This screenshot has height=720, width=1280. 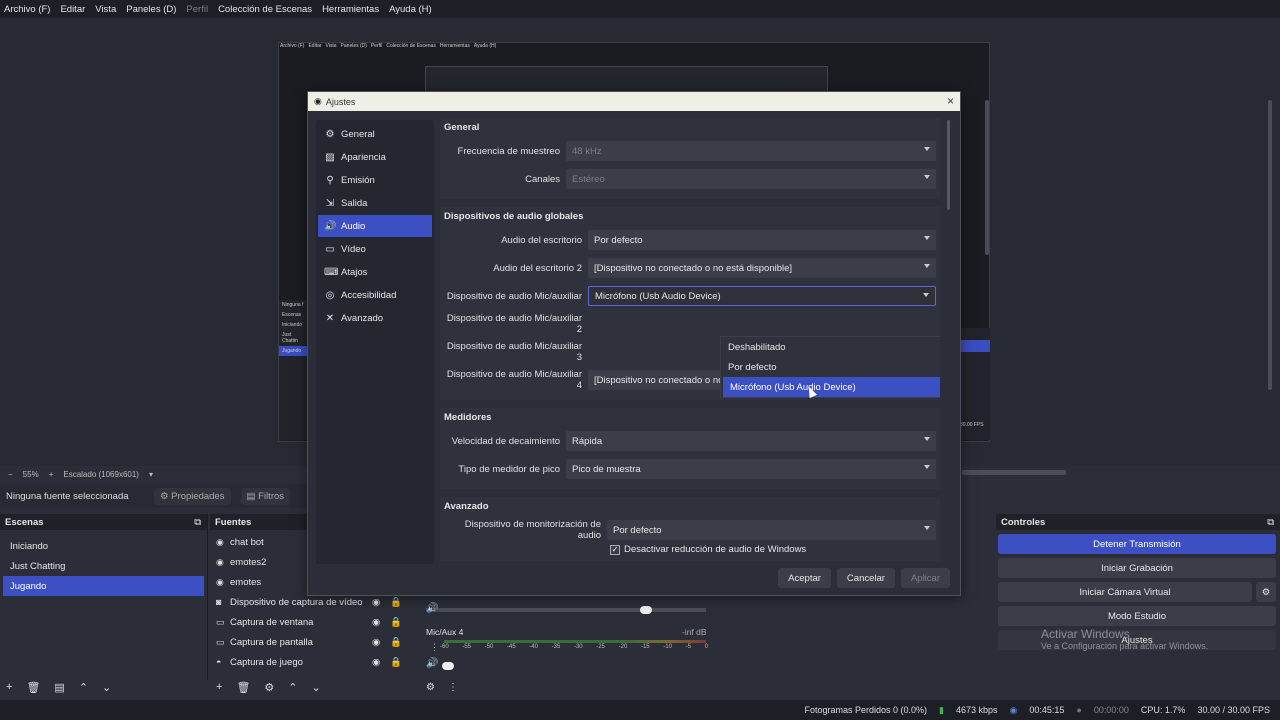 I want to click on zoom-out-button: −, so click(x=10, y=474).